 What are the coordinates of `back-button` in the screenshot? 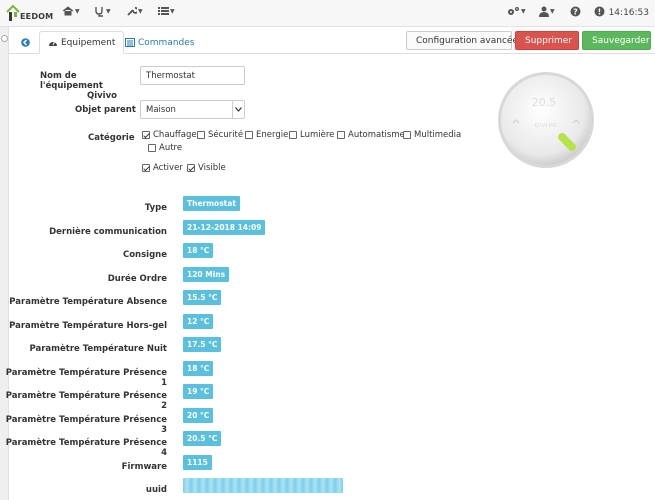 It's located at (27, 42).